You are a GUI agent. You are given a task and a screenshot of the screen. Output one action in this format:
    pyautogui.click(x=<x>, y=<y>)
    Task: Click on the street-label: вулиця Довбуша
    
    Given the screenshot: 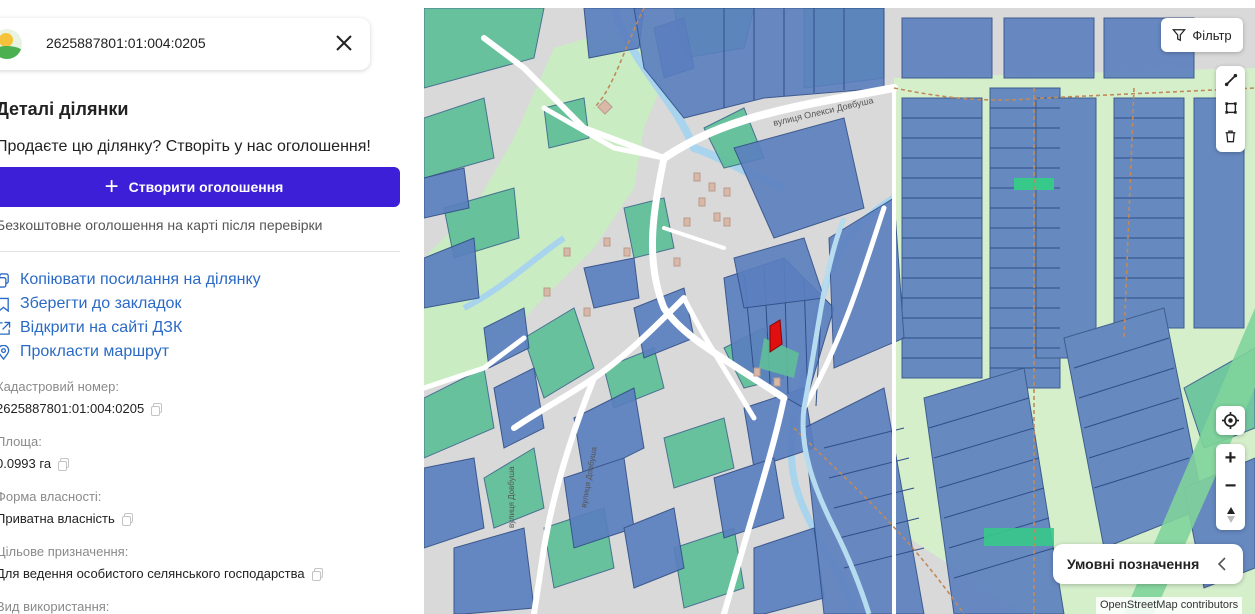 What is the action you would take?
    pyautogui.click(x=511, y=497)
    